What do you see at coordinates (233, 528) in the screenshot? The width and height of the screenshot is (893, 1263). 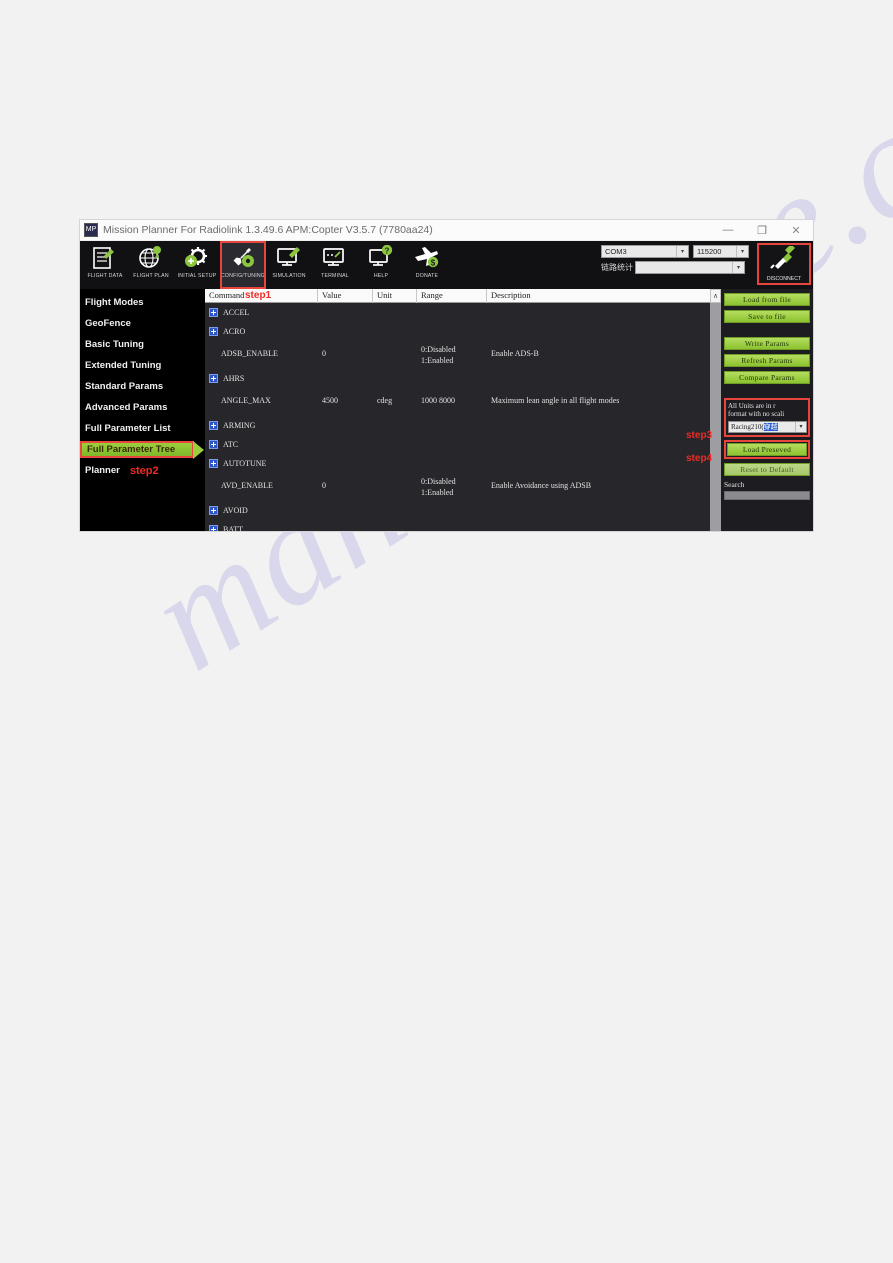 I see `tree-node-label: BATT` at bounding box center [233, 528].